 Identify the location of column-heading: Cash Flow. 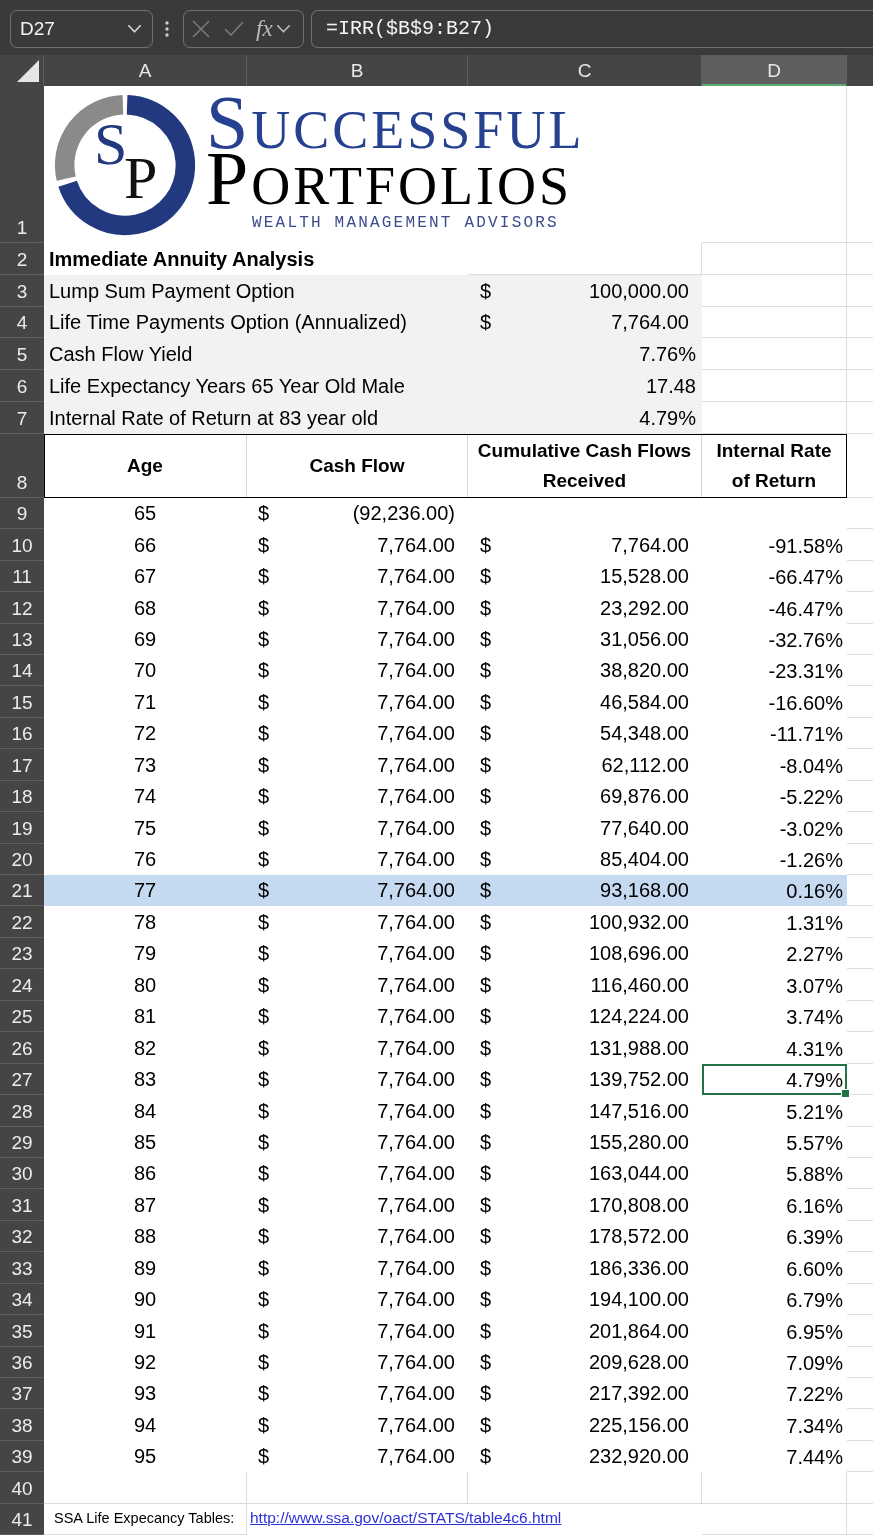
(357, 465).